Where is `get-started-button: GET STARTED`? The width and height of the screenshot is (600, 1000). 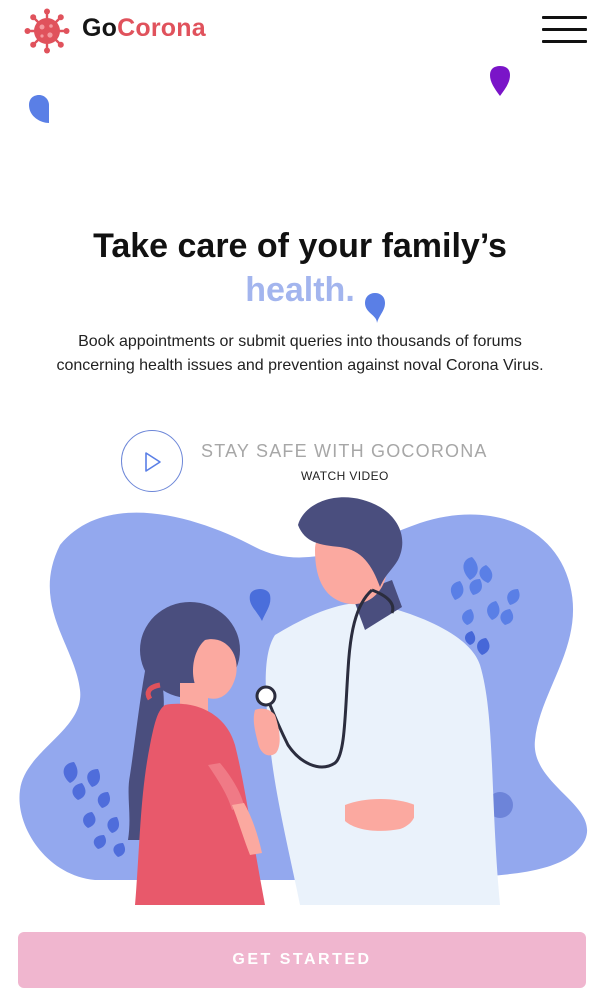 get-started-button: GET STARTED is located at coordinates (302, 960).